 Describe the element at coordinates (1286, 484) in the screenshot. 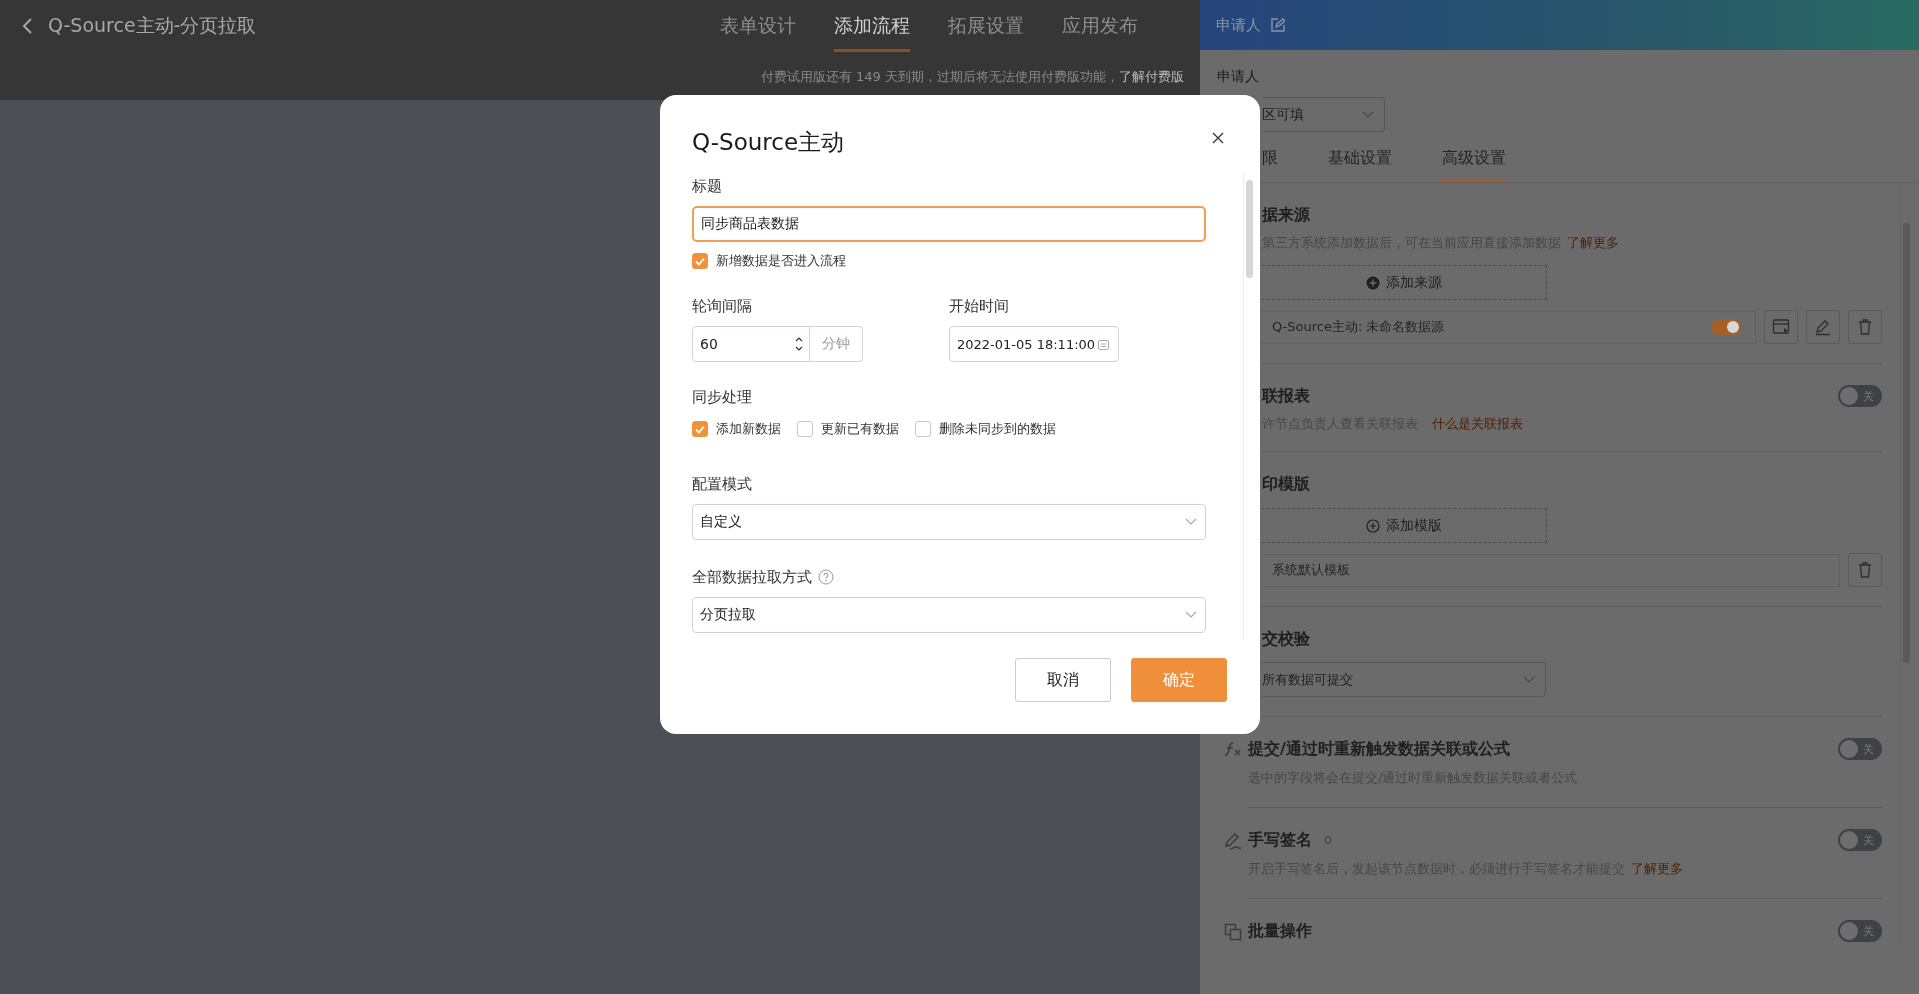

I see `section-title: 印模版` at that location.